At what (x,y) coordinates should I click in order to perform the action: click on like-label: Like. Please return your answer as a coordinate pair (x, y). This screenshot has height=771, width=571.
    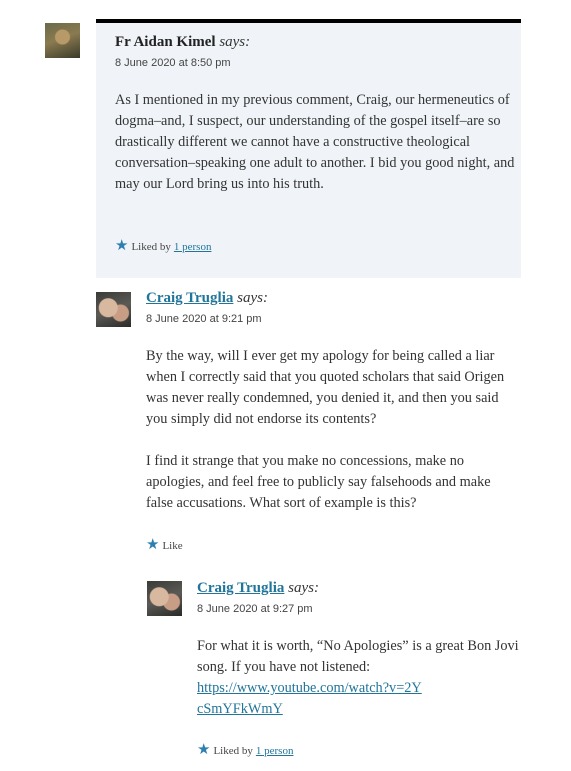
    Looking at the image, I should click on (172, 545).